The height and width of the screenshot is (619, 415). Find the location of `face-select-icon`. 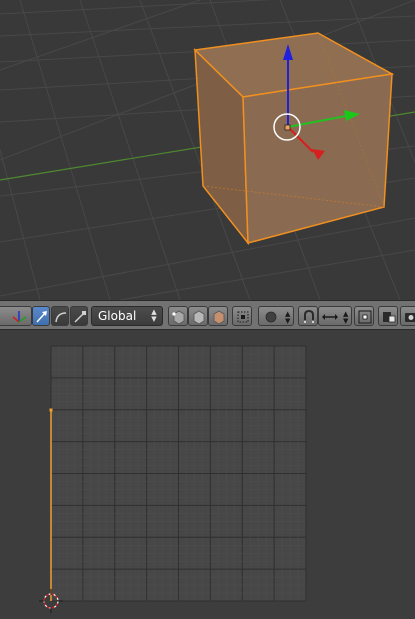

face-select-icon is located at coordinates (219, 317).